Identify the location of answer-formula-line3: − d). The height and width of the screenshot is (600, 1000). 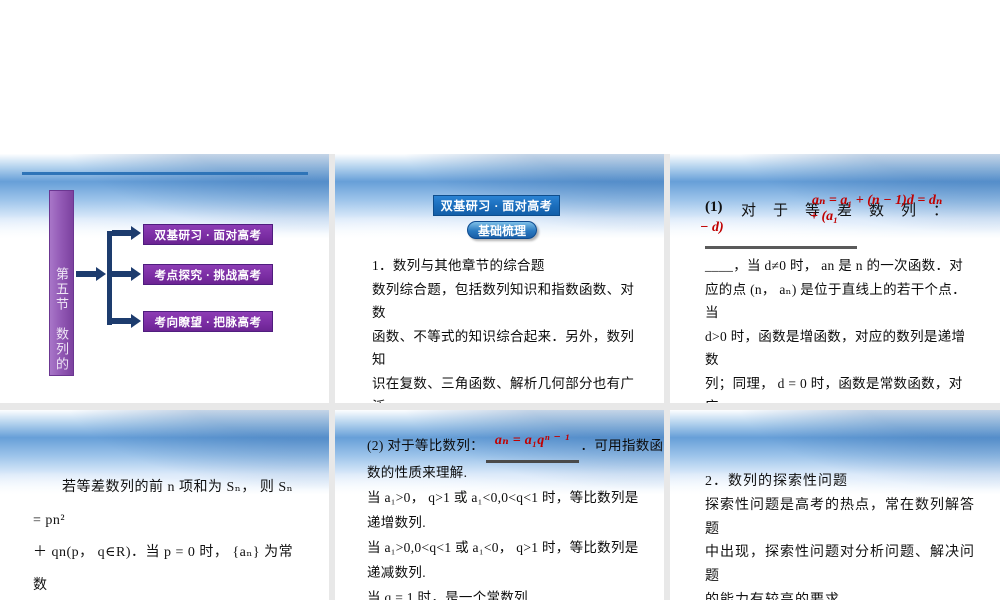
(712, 227).